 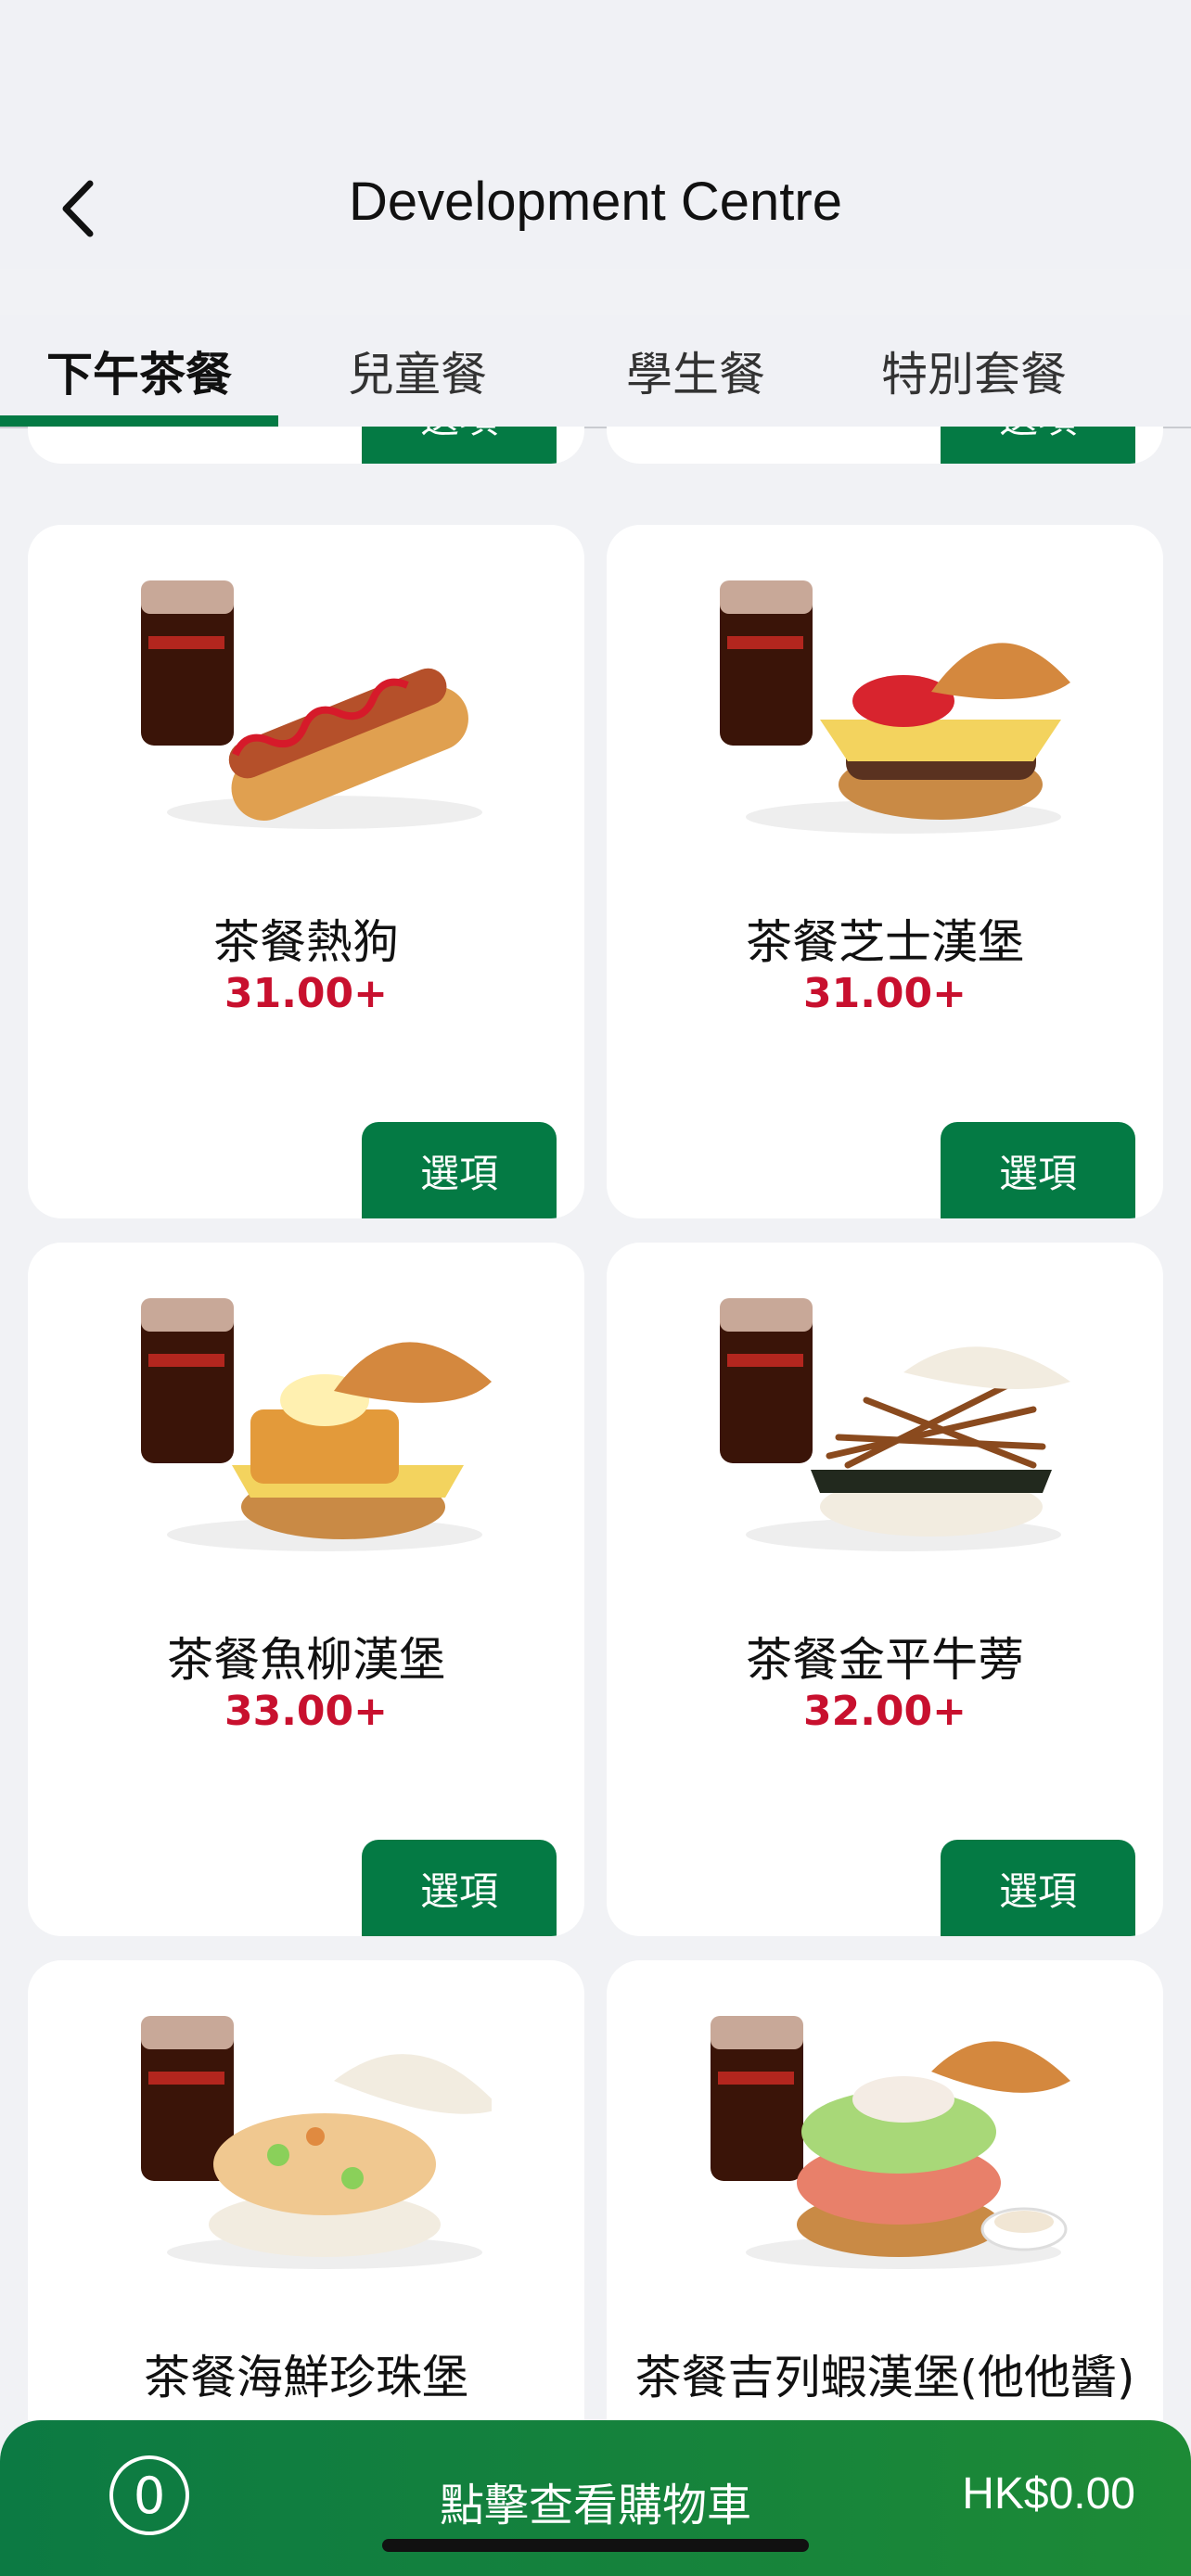 What do you see at coordinates (306, 1589) in the screenshot?
I see `product-card: 茶餐魚柳漢堡 33.00+ 選項` at bounding box center [306, 1589].